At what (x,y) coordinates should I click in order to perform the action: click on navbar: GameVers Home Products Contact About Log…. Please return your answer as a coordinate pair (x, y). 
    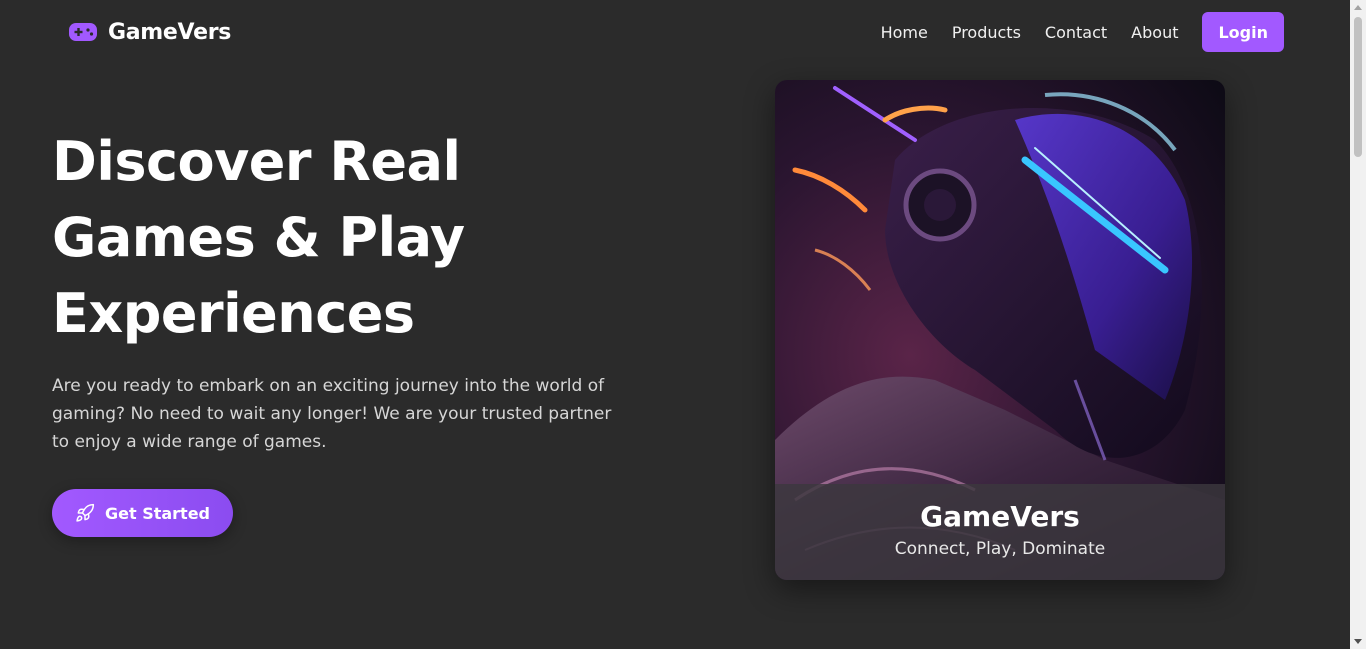
    Looking at the image, I should click on (675, 32).